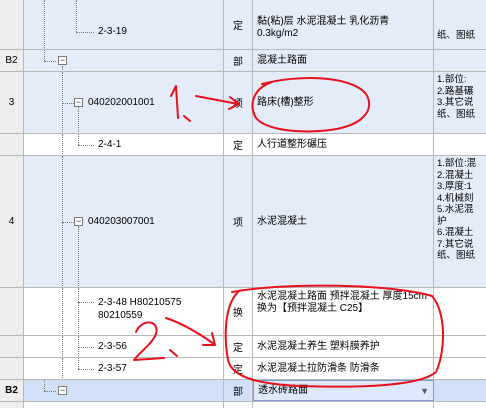  What do you see at coordinates (343, 311) in the screenshot?
I see `item-name: 水泥混凝土路面 预拌混凝土 厚度15cm 换为【预拌混凝土 C25】` at bounding box center [343, 311].